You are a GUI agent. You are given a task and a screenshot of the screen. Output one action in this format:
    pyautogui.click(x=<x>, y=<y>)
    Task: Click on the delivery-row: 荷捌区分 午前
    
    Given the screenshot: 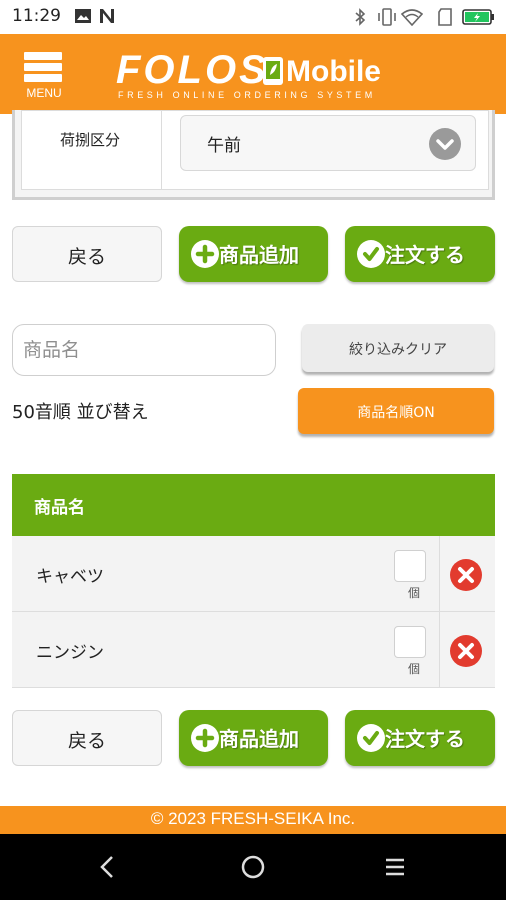 What is the action you would take?
    pyautogui.click(x=255, y=150)
    